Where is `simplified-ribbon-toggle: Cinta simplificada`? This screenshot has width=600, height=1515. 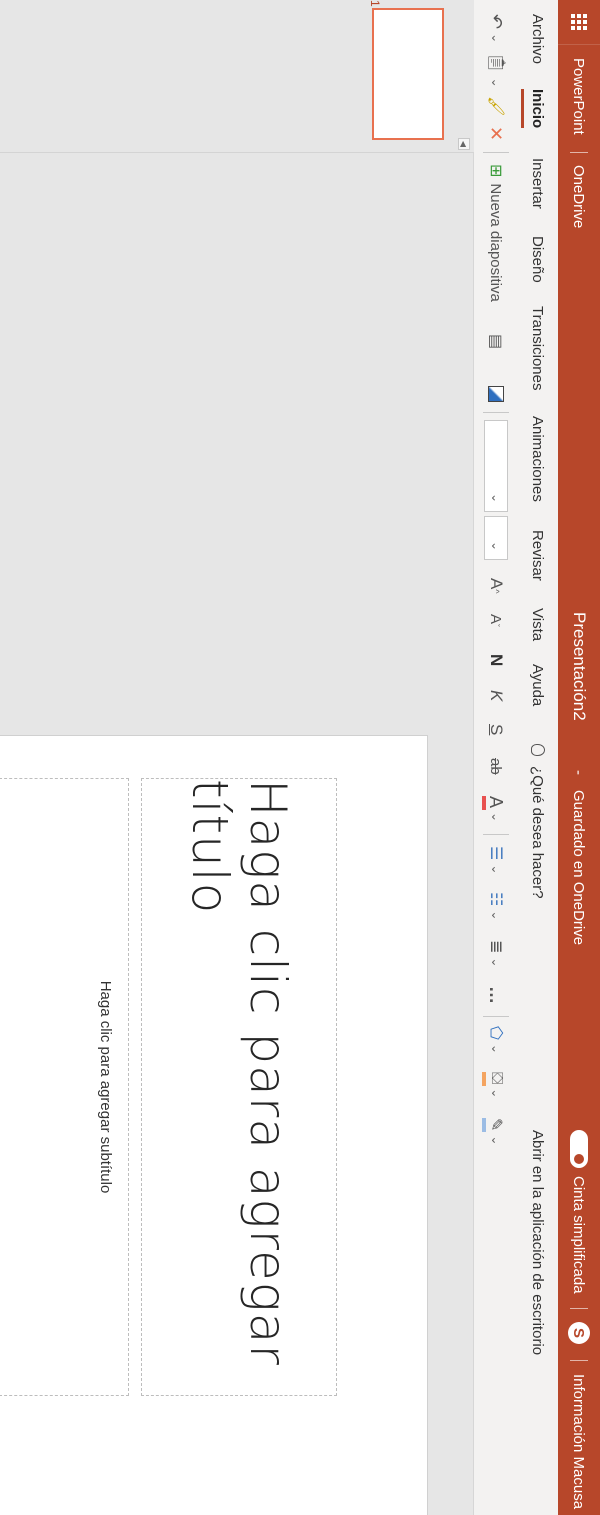 simplified-ribbon-toggle: Cinta simplificada is located at coordinates (579, 1212).